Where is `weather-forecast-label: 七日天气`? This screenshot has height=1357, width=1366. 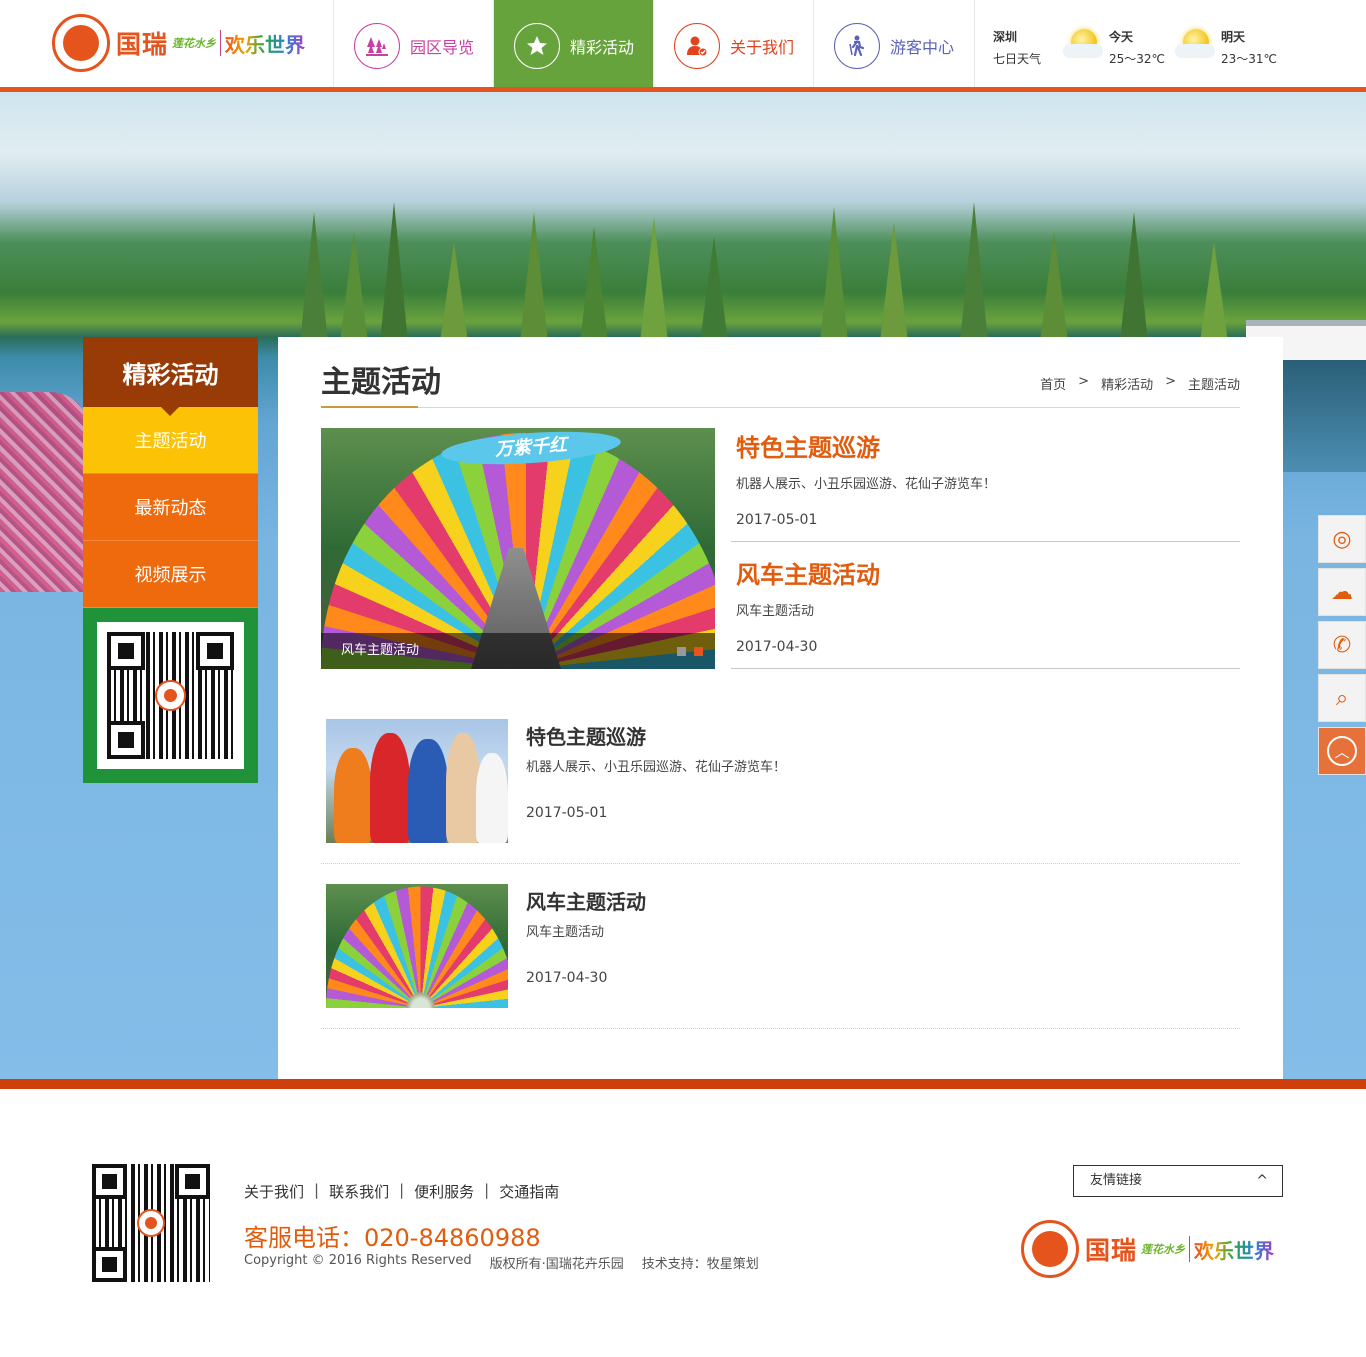
weather-forecast-label: 七日天气 is located at coordinates (1017, 59).